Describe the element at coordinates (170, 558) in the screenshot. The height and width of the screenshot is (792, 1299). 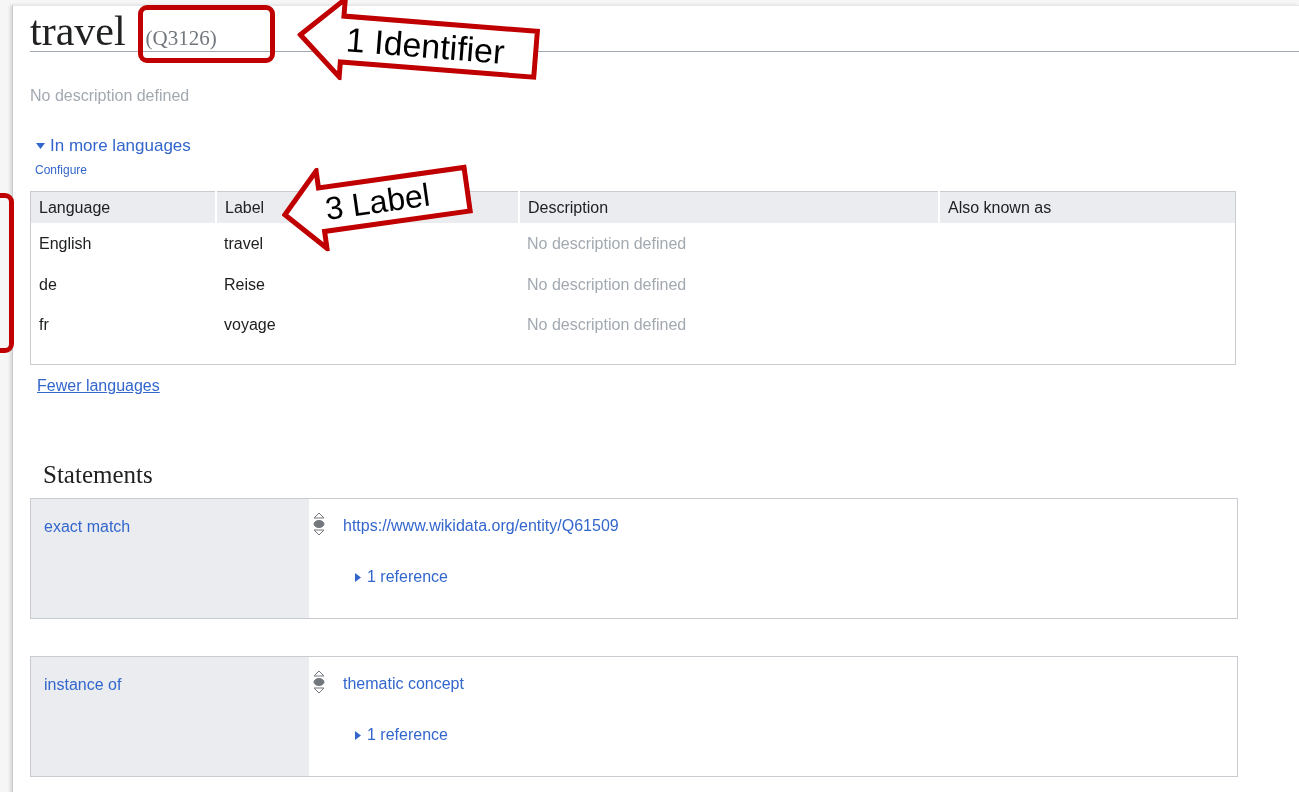
I see `property-link: exact match` at that location.